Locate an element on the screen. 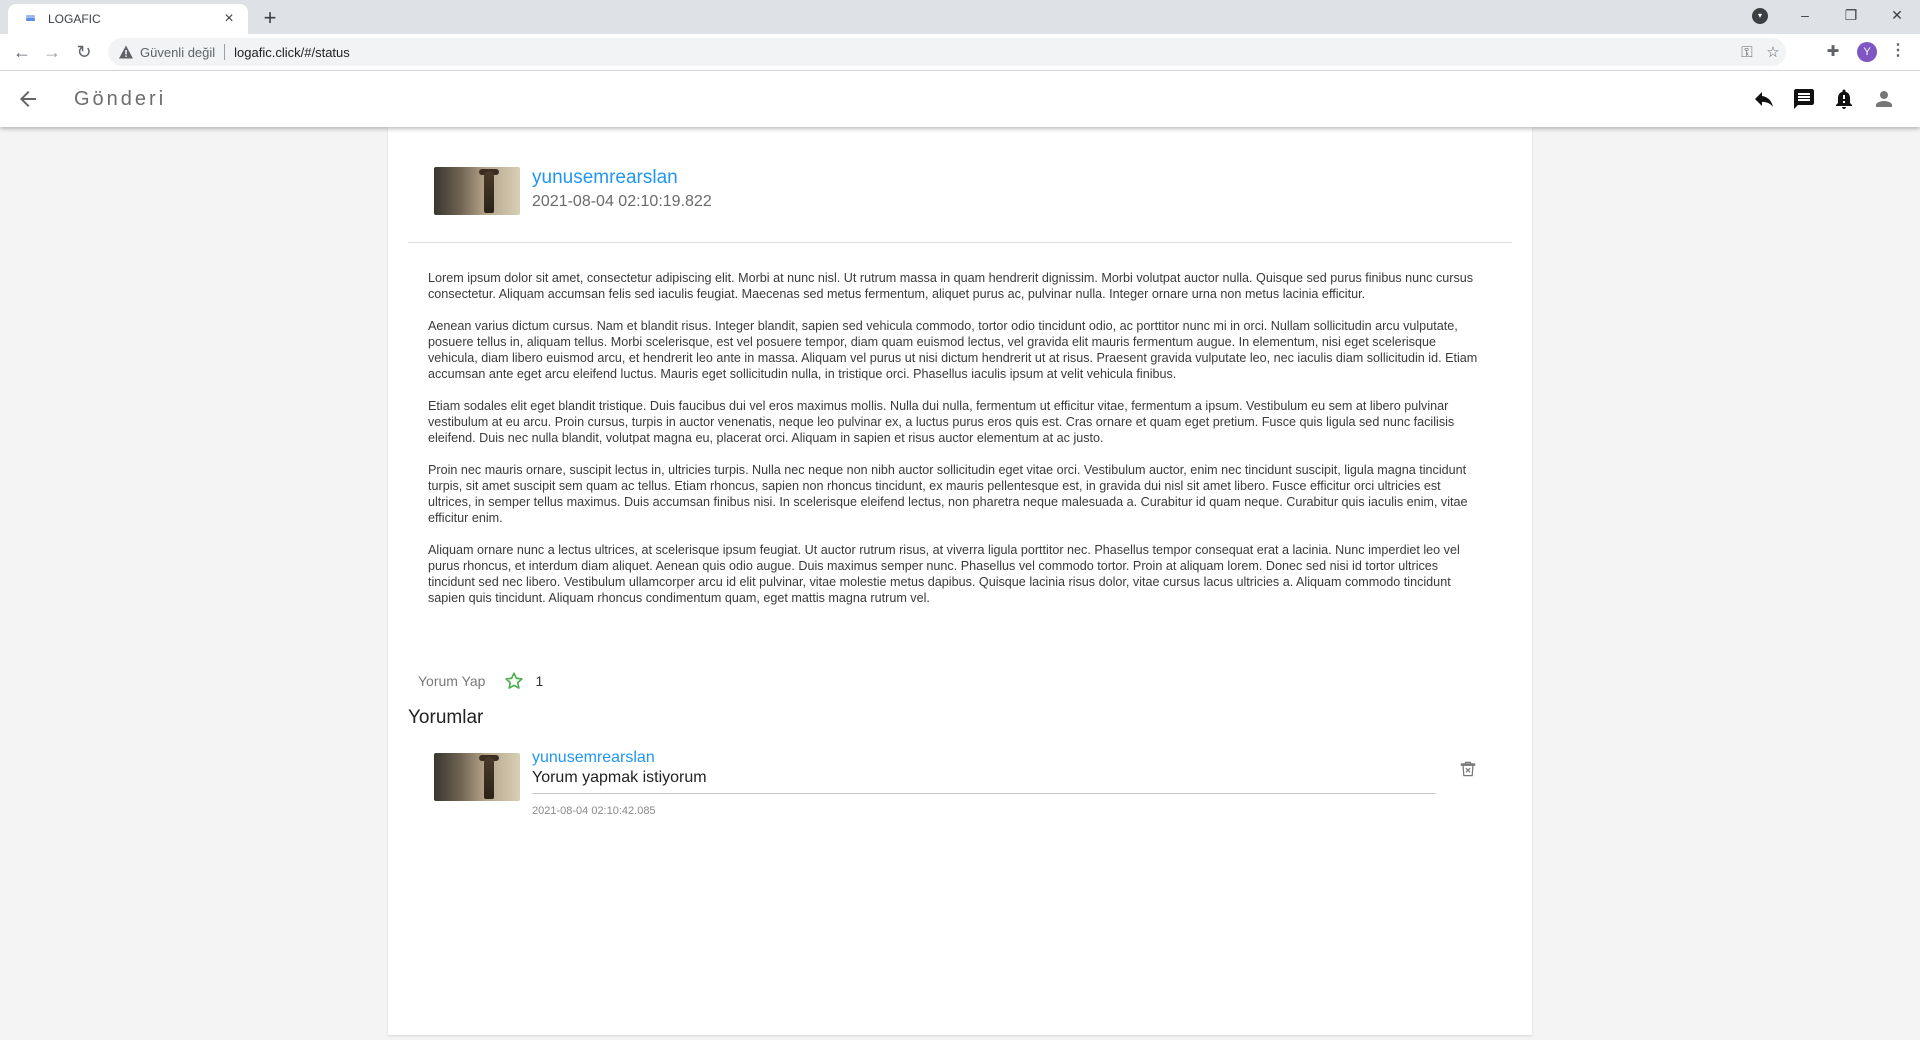  like-count: 1 is located at coordinates (539, 681).